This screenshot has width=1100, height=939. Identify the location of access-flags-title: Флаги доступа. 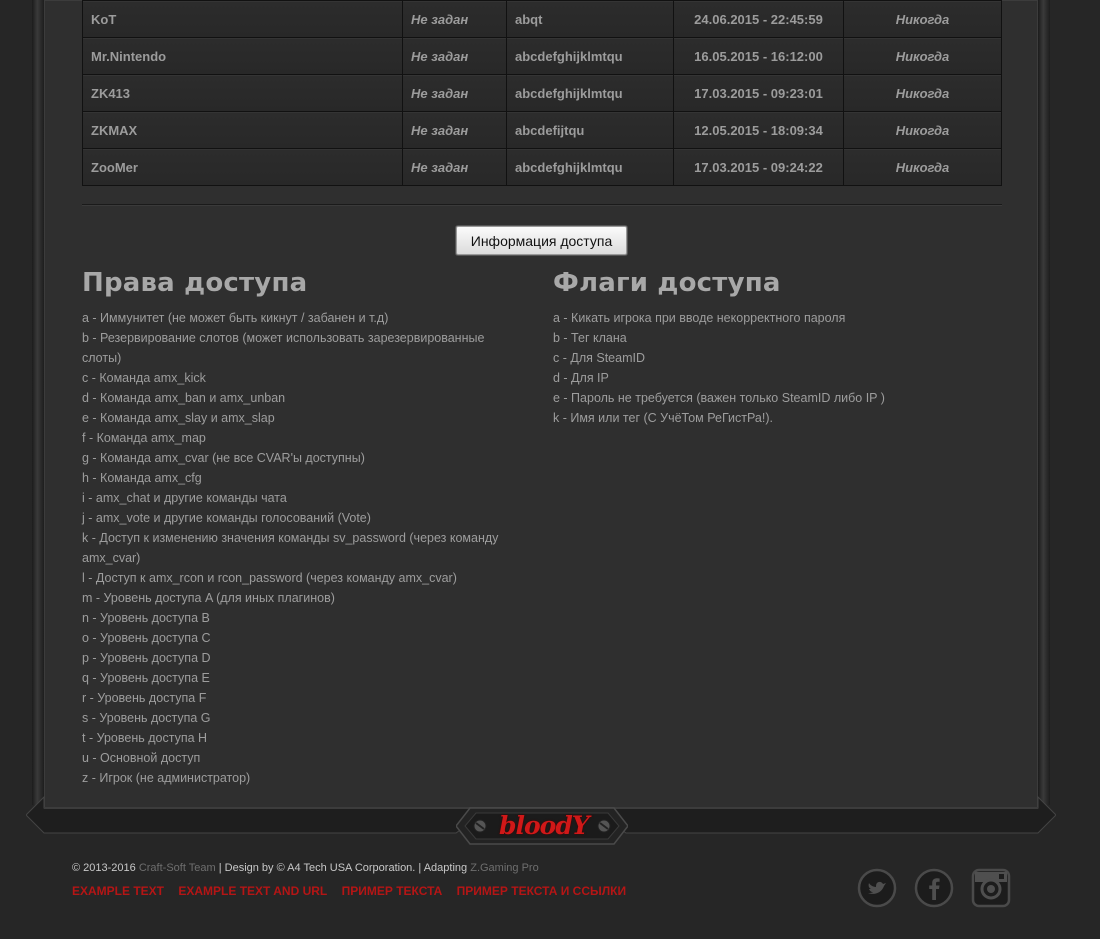
(667, 283).